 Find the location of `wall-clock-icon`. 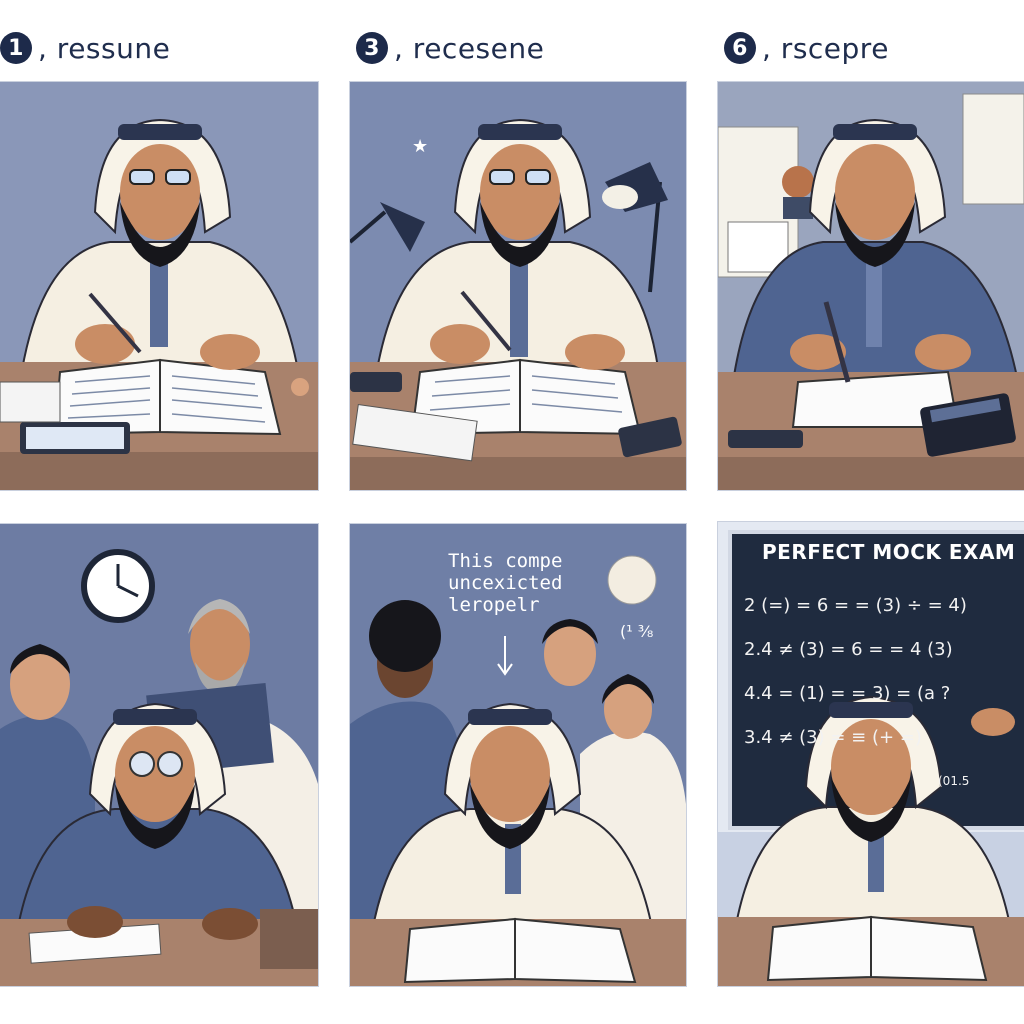

wall-clock-icon is located at coordinates (118, 586).